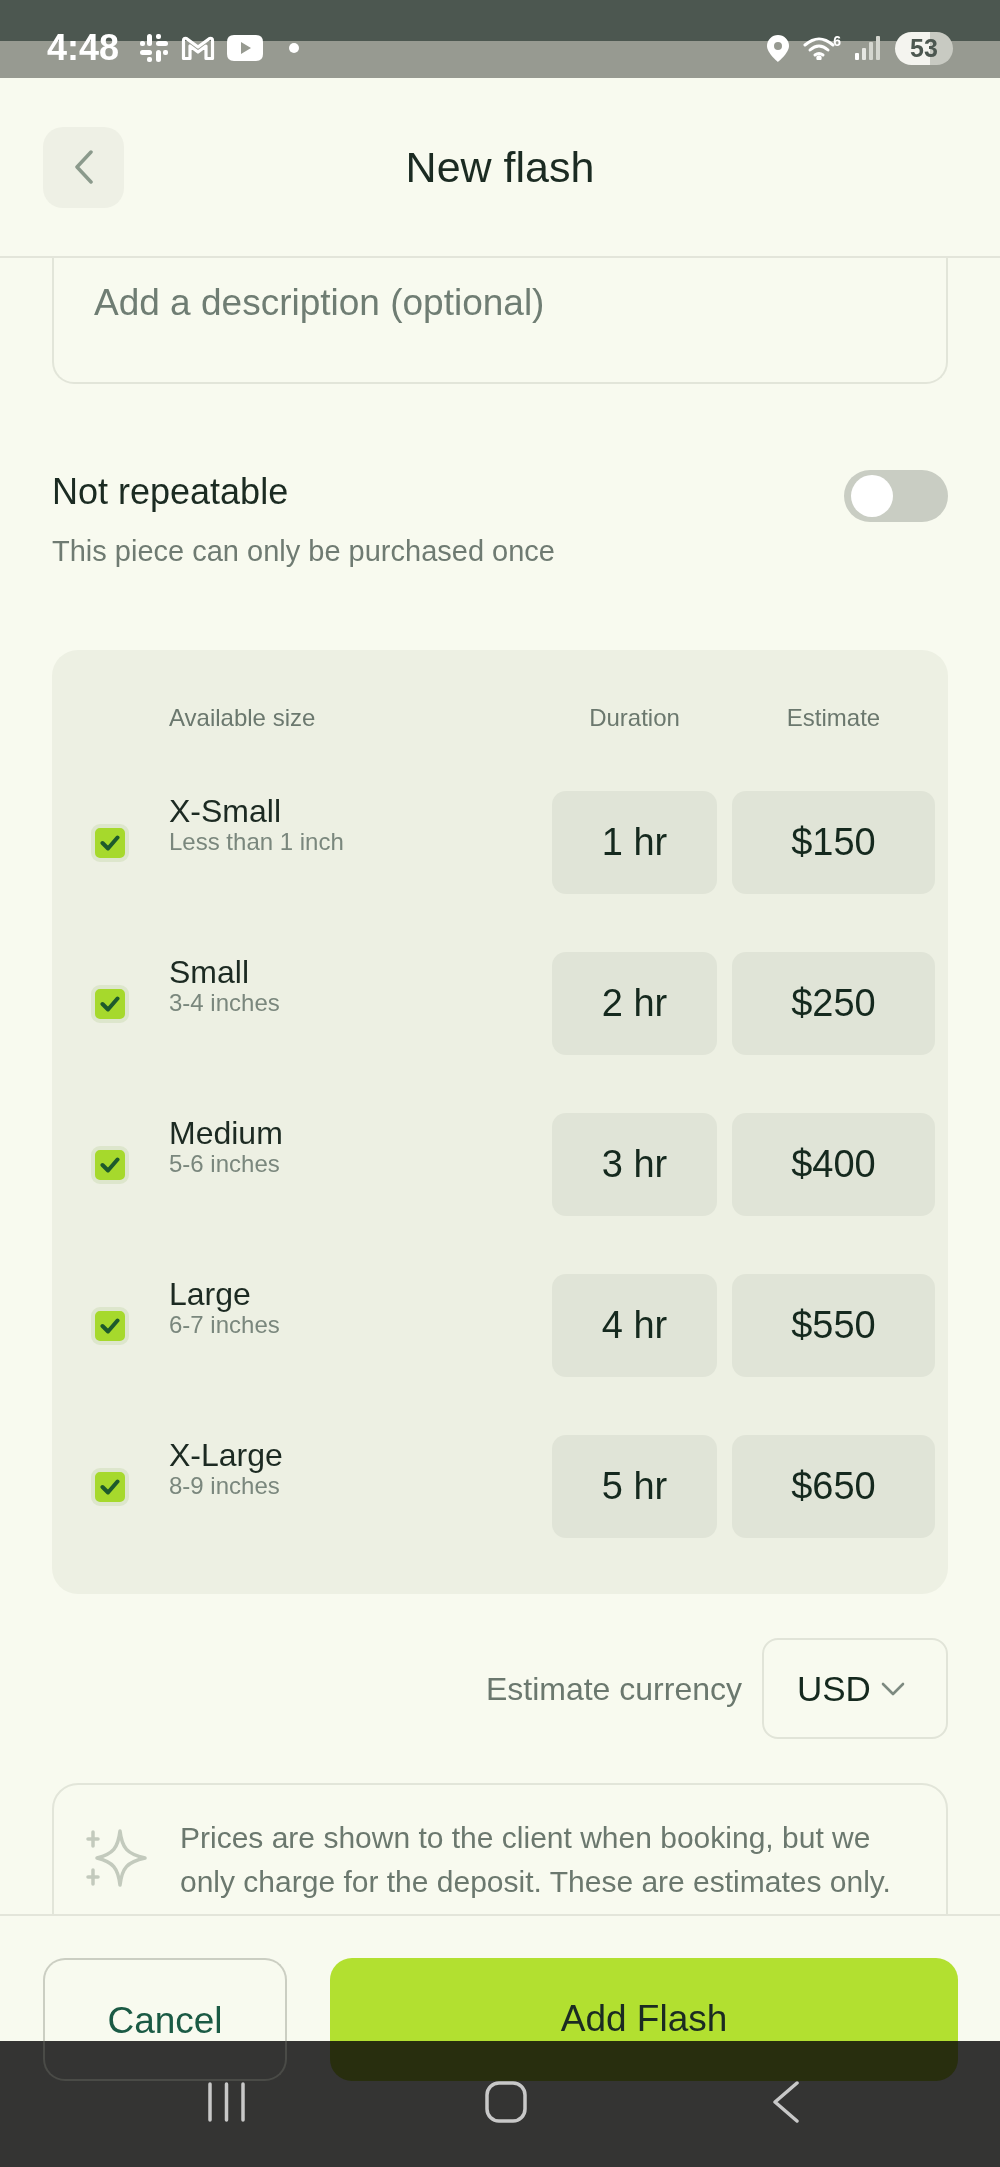 Image resolution: width=1000 pixels, height=2167 pixels. Describe the element at coordinates (226, 2102) in the screenshot. I see `recent-apps-icon` at that location.